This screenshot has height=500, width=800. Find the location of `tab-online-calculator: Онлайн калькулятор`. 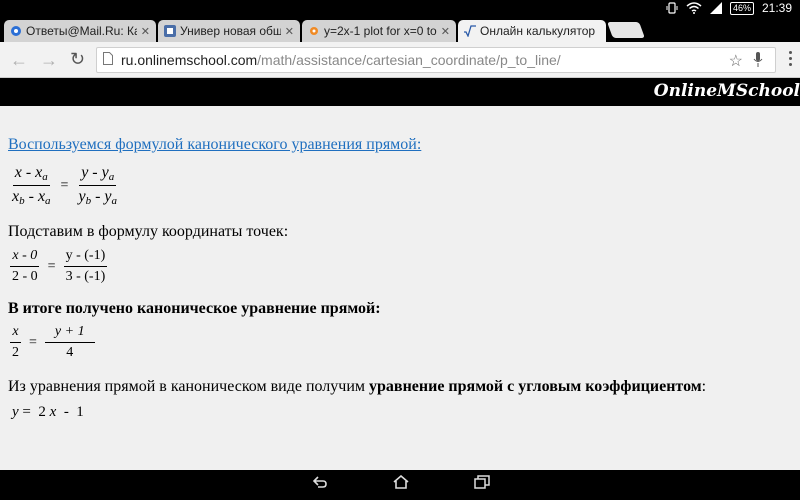

tab-online-calculator: Онлайн калькулятор is located at coordinates (532, 31).